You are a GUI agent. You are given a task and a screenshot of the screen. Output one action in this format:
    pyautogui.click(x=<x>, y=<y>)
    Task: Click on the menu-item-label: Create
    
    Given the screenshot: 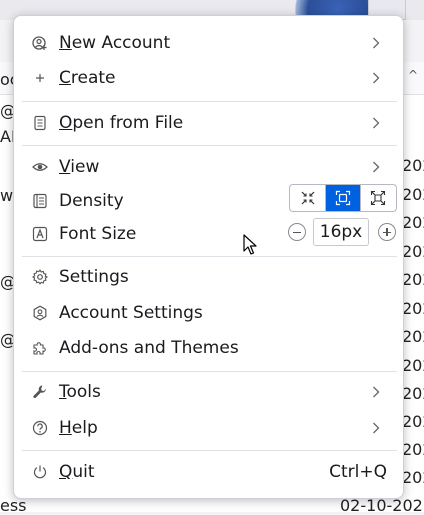 What is the action you would take?
    pyautogui.click(x=87, y=78)
    